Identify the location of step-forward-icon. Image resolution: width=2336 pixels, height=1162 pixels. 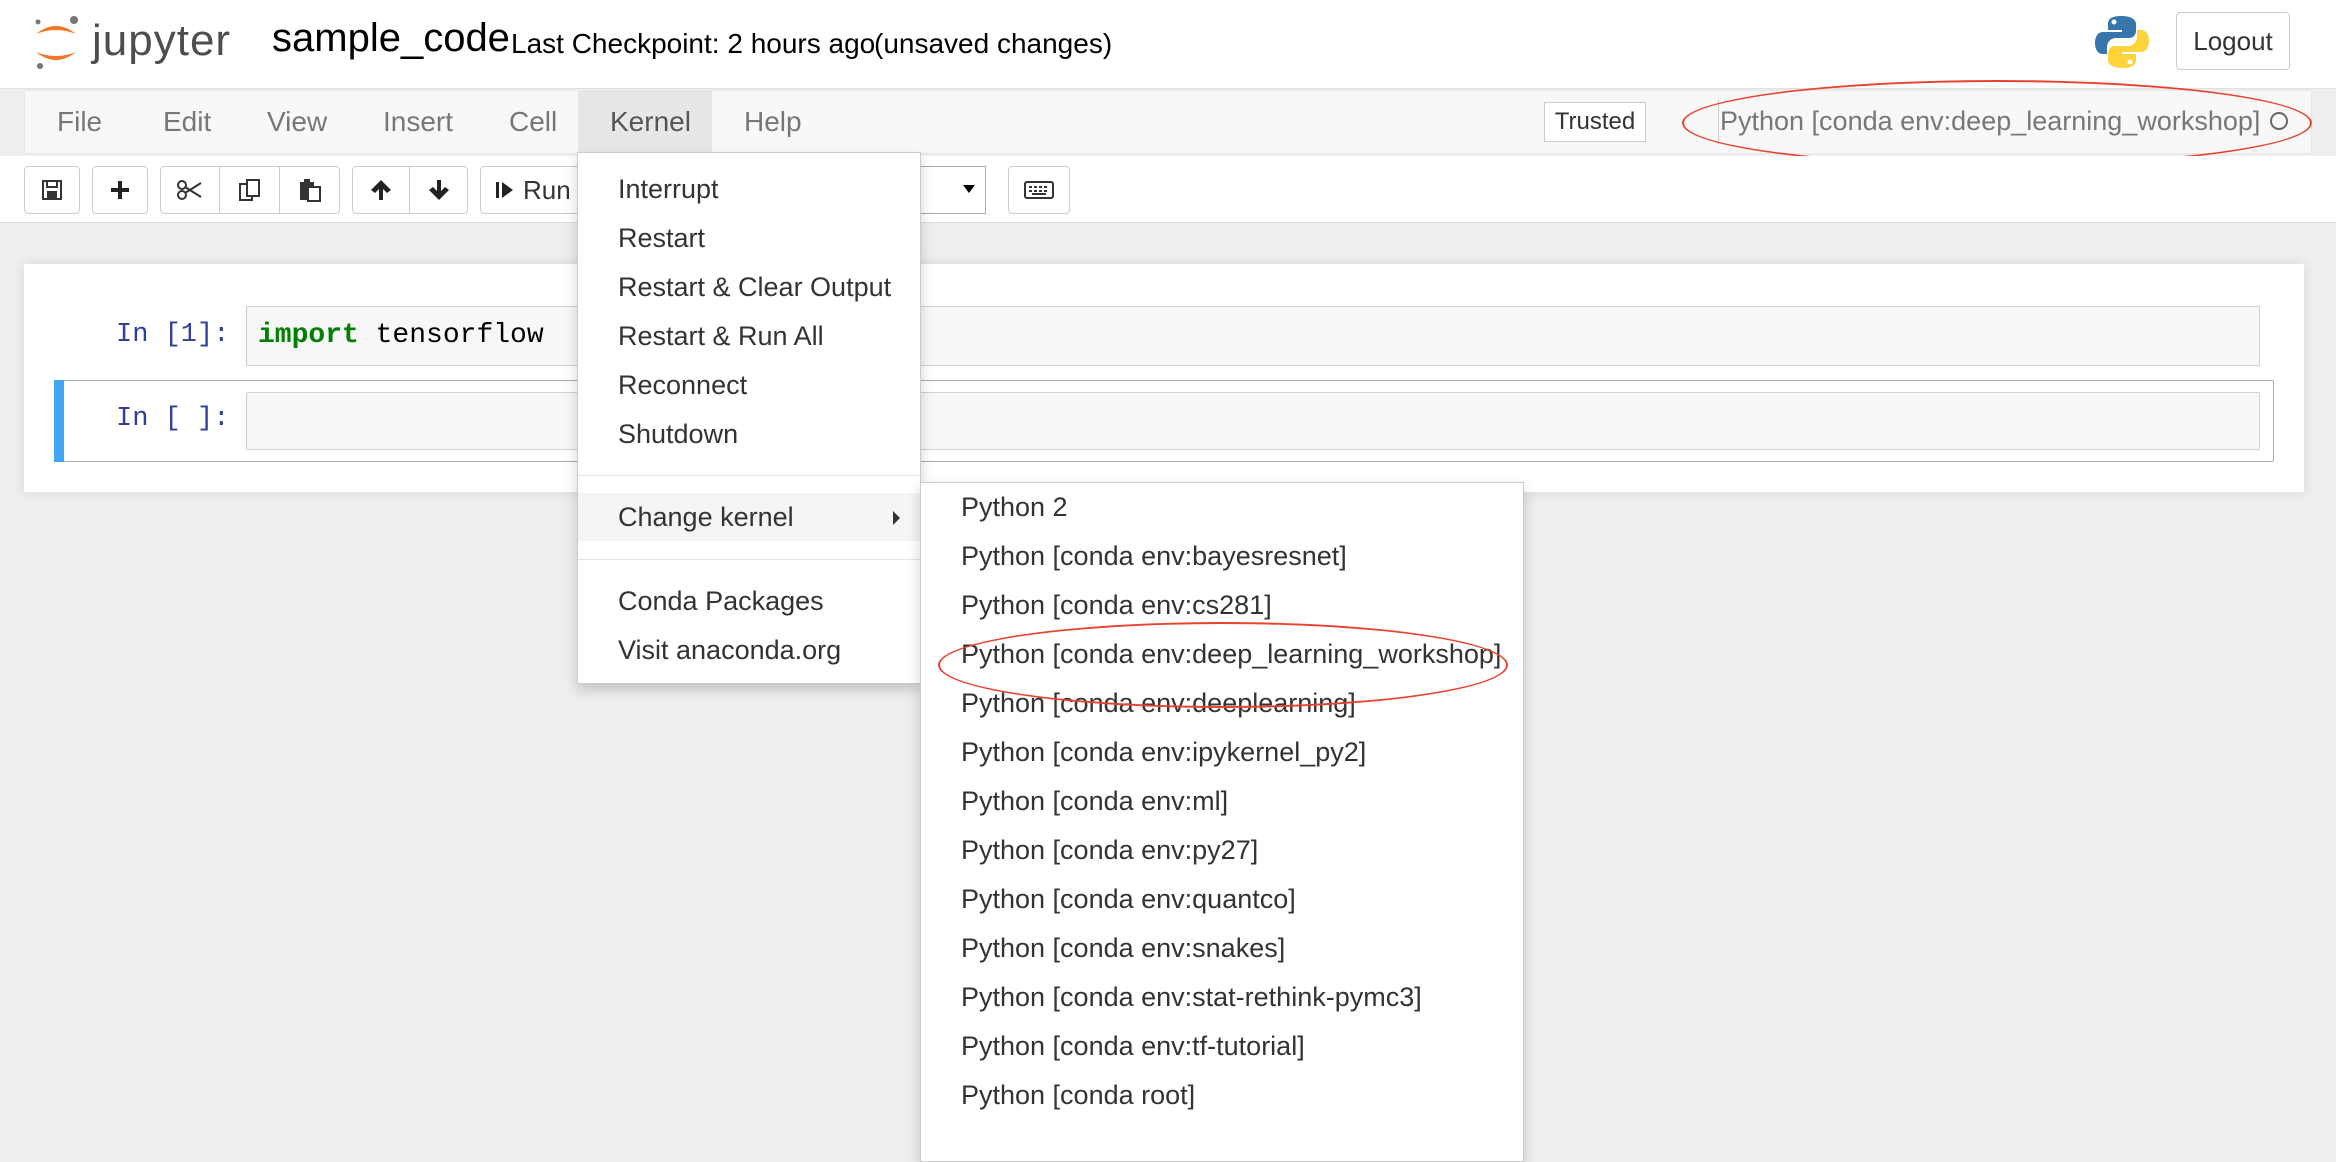
(504, 190).